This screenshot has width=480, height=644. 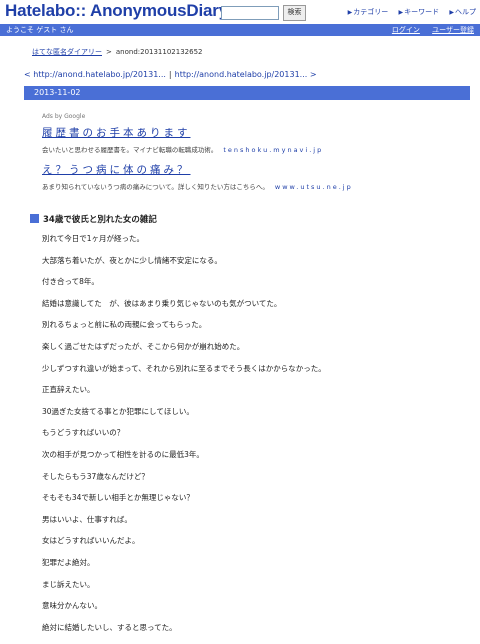 What do you see at coordinates (118, 498) in the screenshot?
I see `body-line: そもそも34で新しい相手とか無理じゃない？` at bounding box center [118, 498].